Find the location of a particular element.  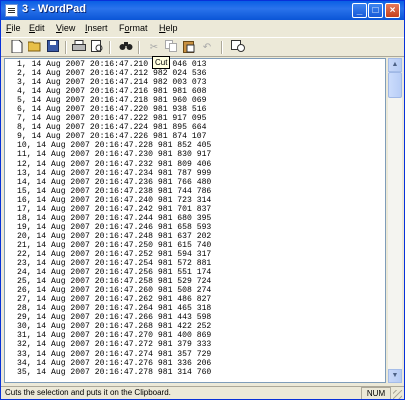

document-line: 3, 14 Aug 2007 20:16:47.214 982 003 073 is located at coordinates (112, 83).